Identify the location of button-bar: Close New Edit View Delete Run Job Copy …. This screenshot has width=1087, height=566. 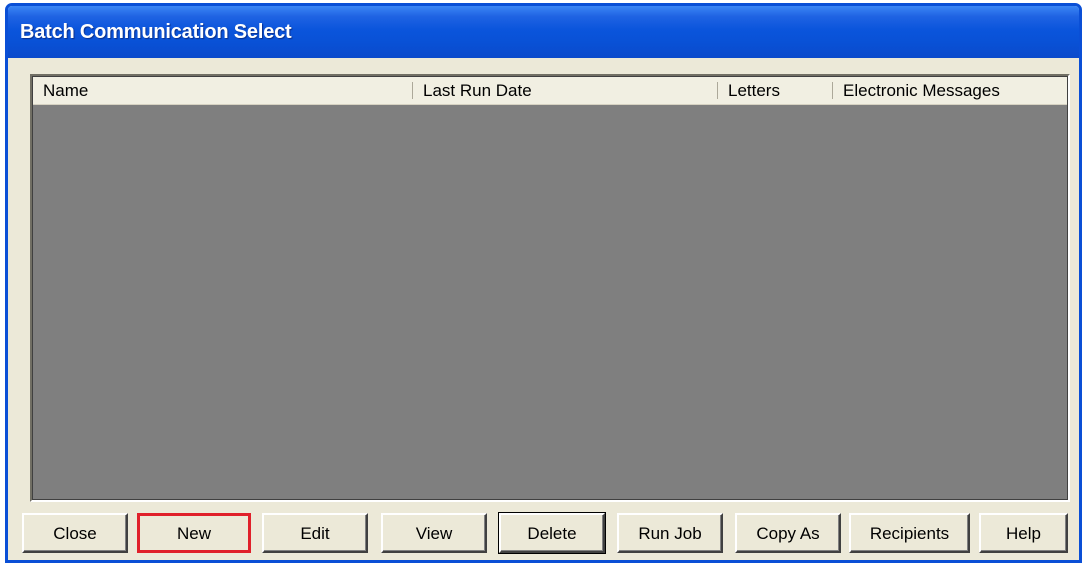
(543, 533).